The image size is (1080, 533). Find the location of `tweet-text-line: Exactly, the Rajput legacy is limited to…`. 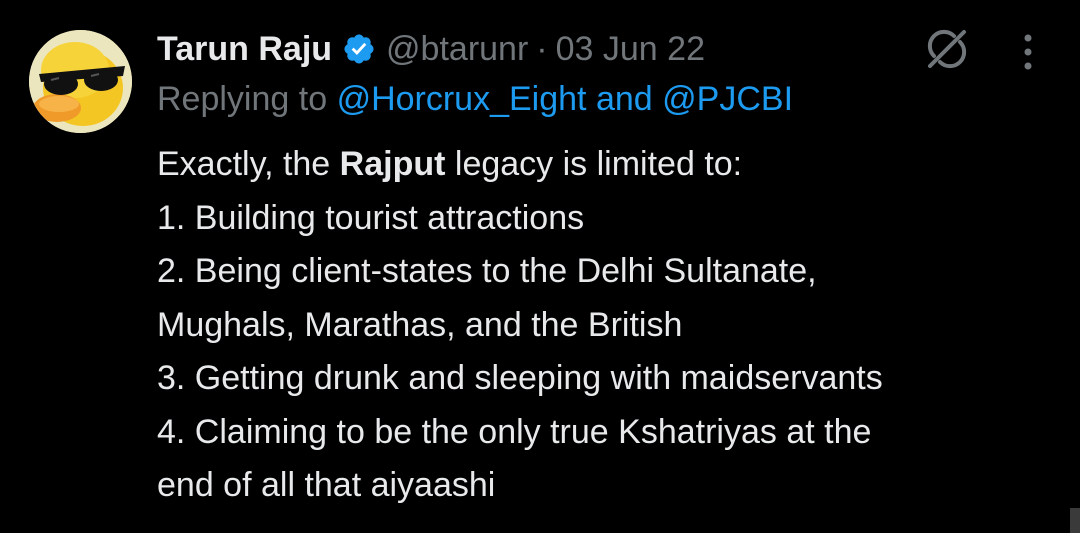

tweet-text-line: Exactly, the Rajput legacy is limited to… is located at coordinates (607, 165).